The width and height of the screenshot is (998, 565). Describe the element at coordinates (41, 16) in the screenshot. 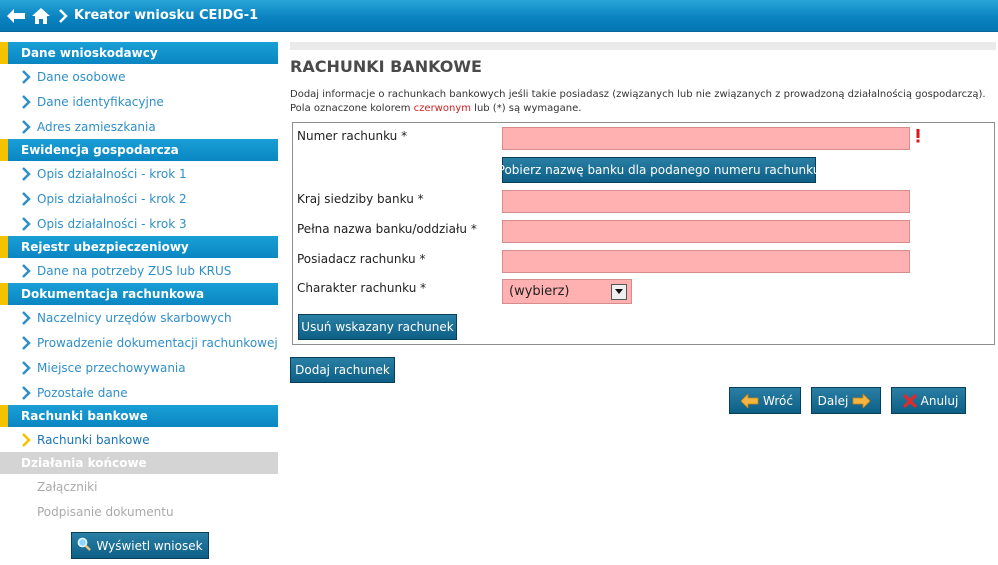

I see `home-icon` at that location.